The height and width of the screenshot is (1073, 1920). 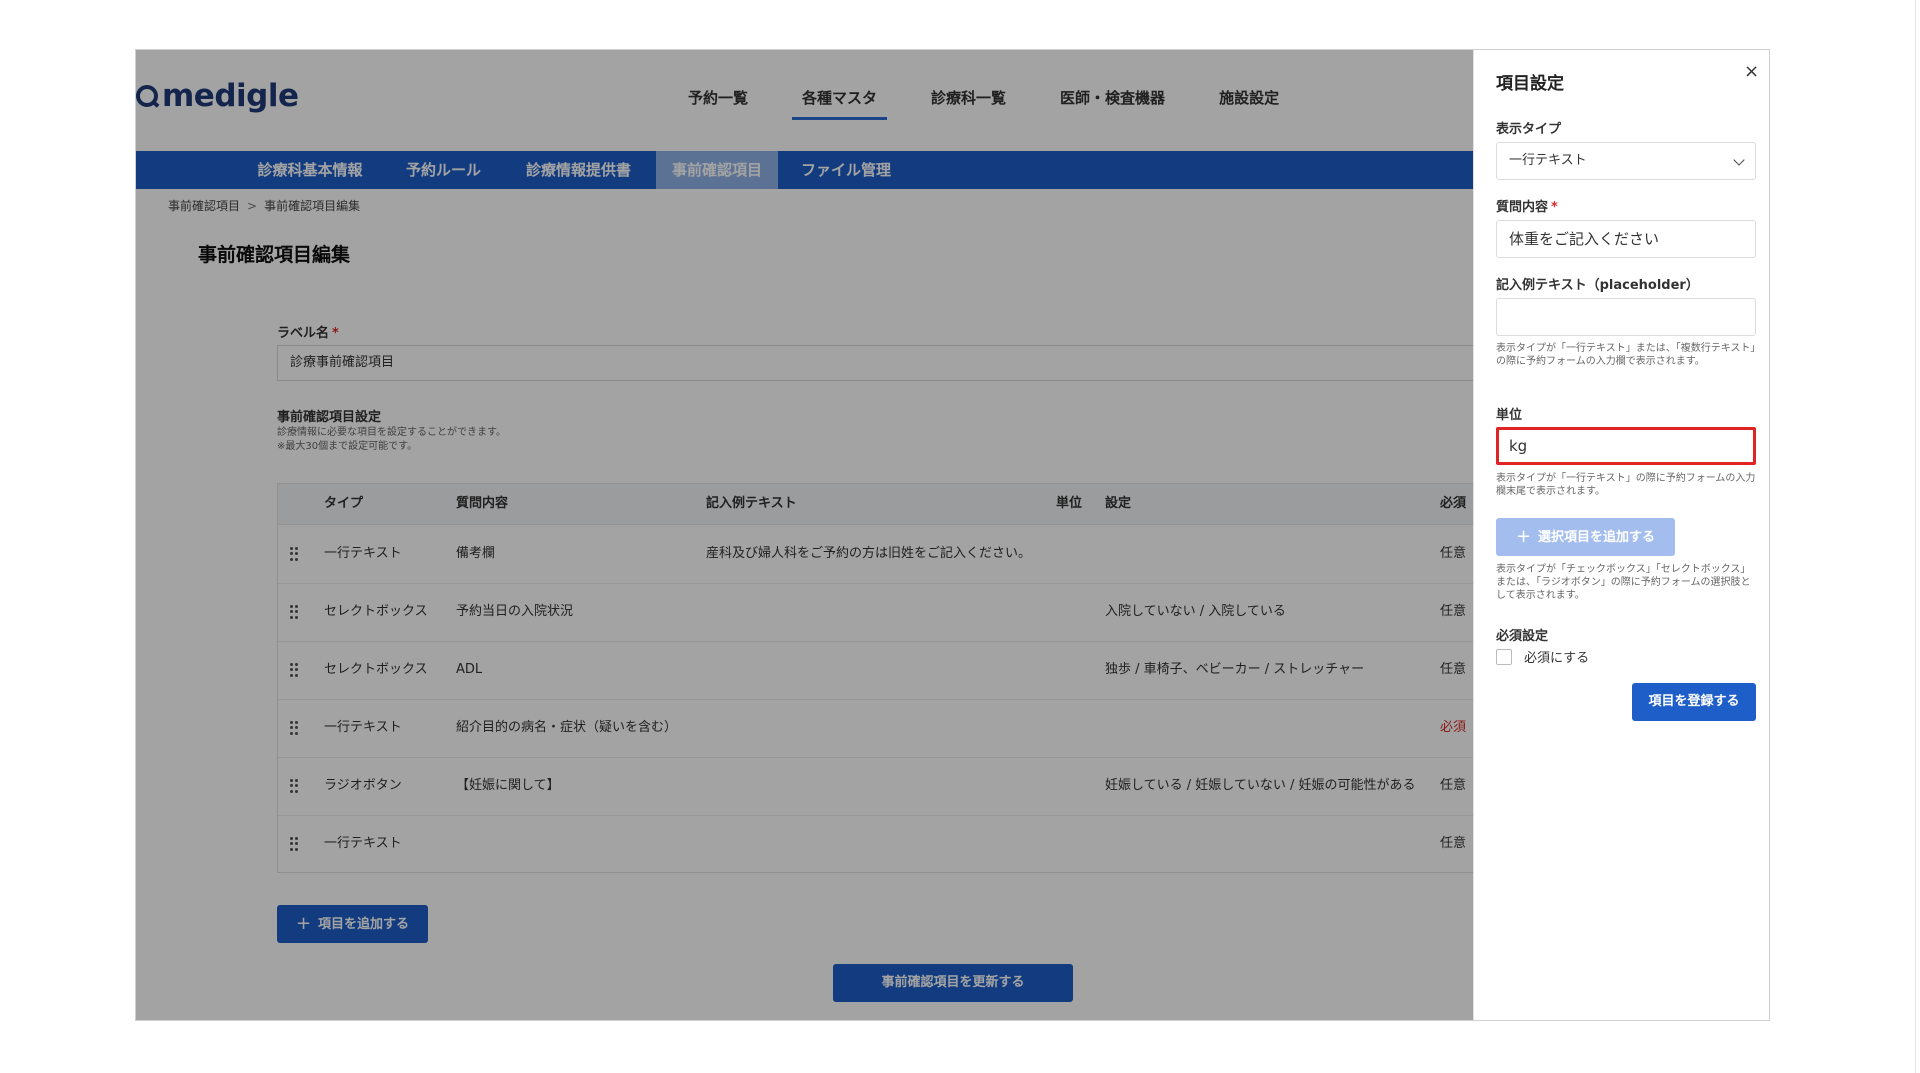 What do you see at coordinates (1529, 129) in the screenshot?
I see `display-type-label: 表示タイプ` at bounding box center [1529, 129].